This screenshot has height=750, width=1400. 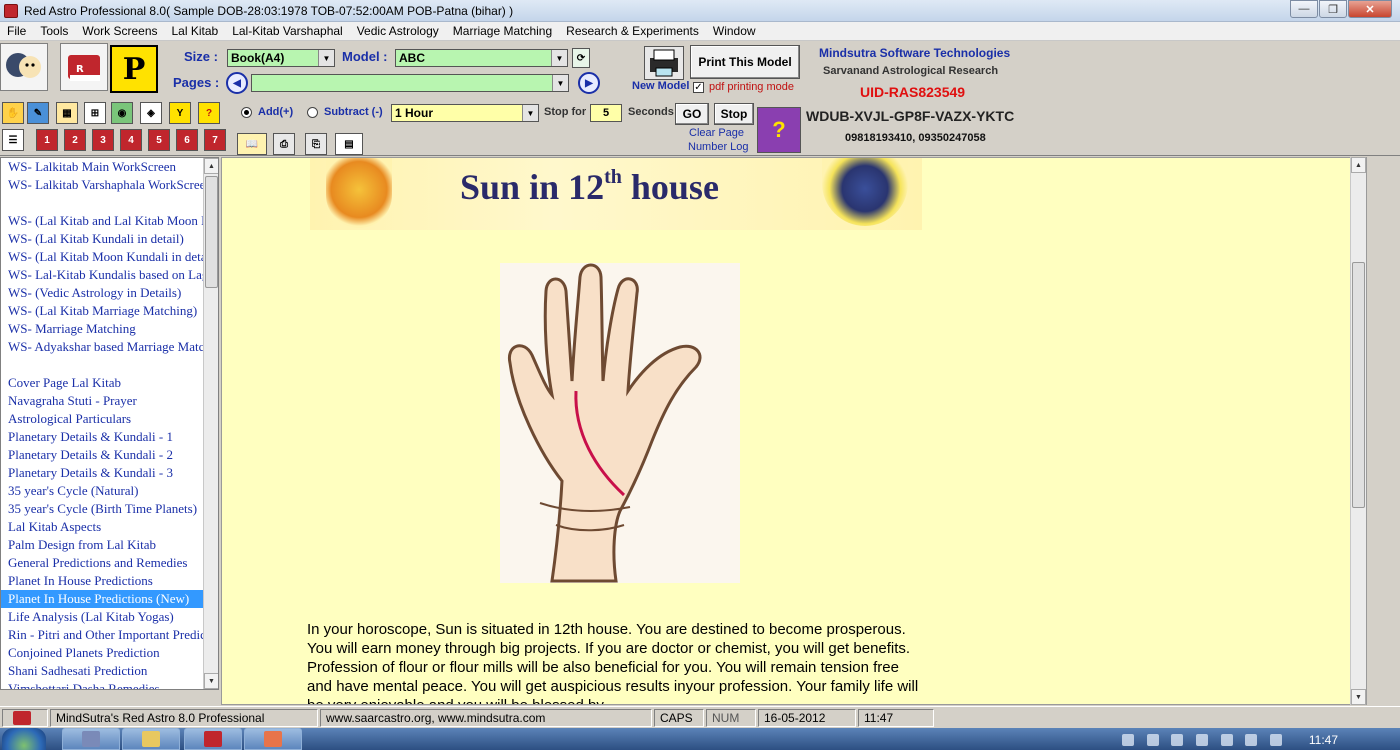 I want to click on new-model-link: New Model, so click(x=660, y=86).